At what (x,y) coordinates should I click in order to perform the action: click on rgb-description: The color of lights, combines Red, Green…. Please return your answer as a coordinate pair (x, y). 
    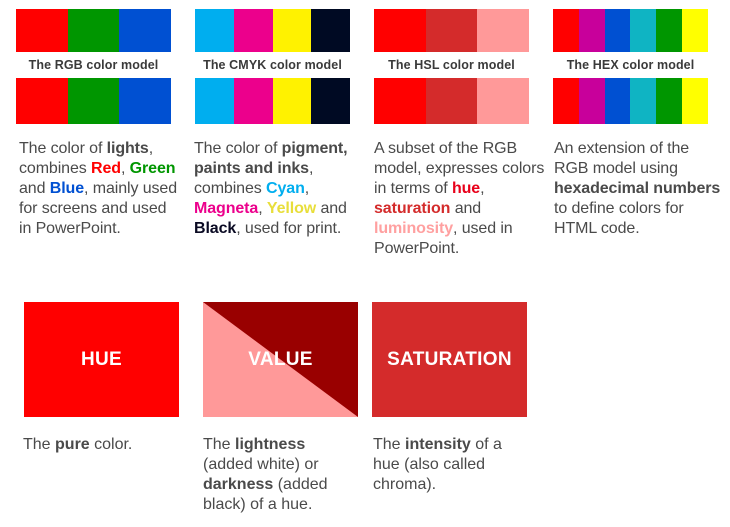
    Looking at the image, I should click on (99, 189).